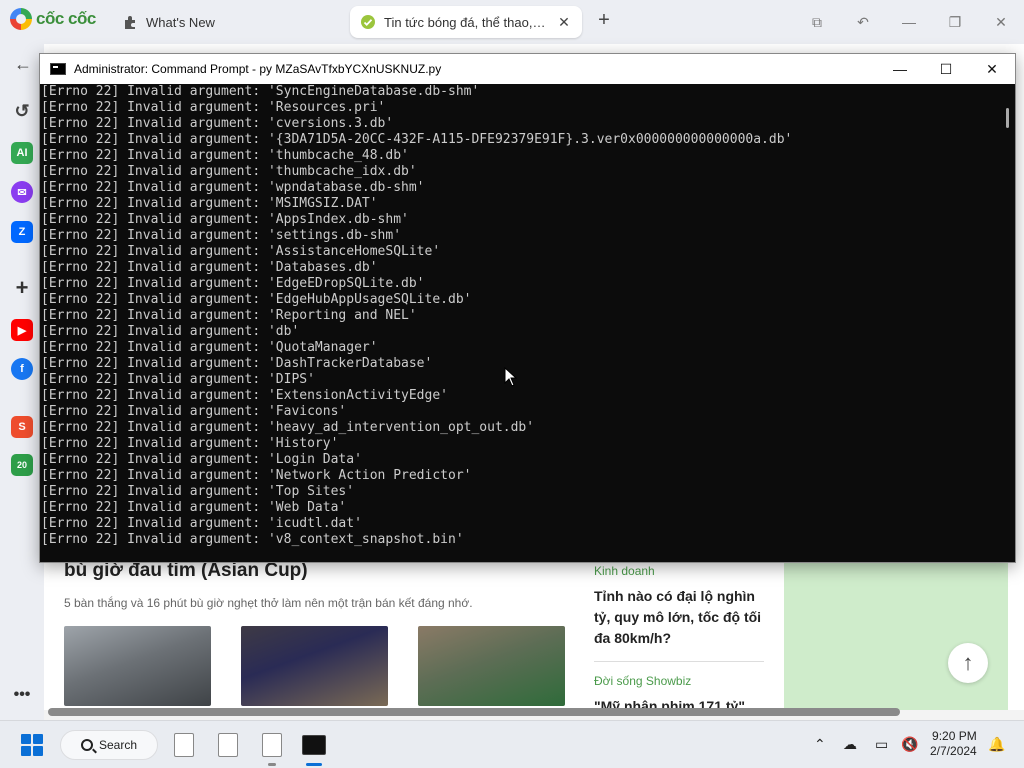  I want to click on windows-start-icon, so click(32, 745).